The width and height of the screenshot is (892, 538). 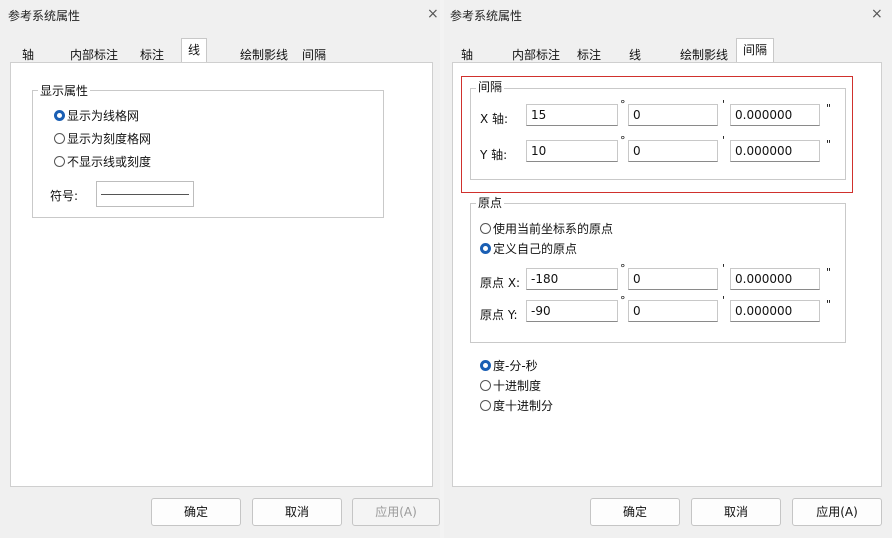 I want to click on left-tab-hatch: 绘制影线, so click(x=264, y=54).